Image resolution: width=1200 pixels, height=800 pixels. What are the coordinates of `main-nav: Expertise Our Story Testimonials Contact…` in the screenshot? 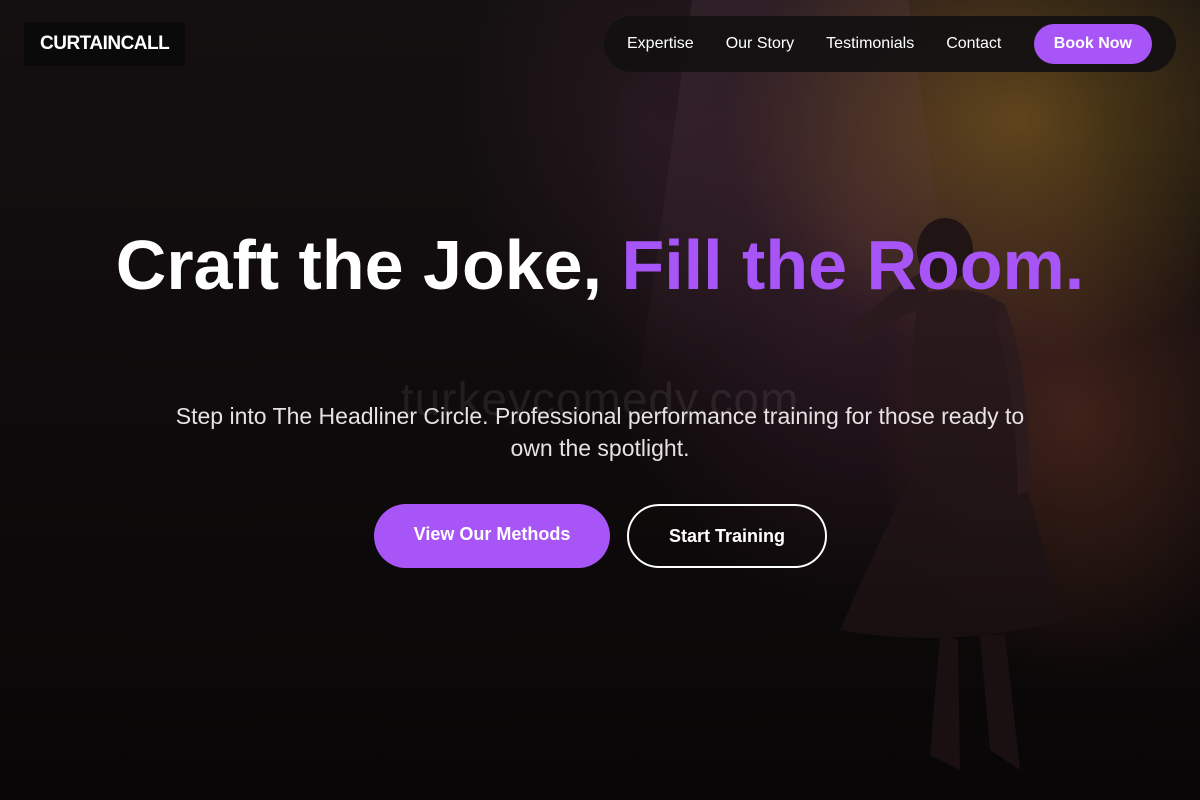 It's located at (890, 44).